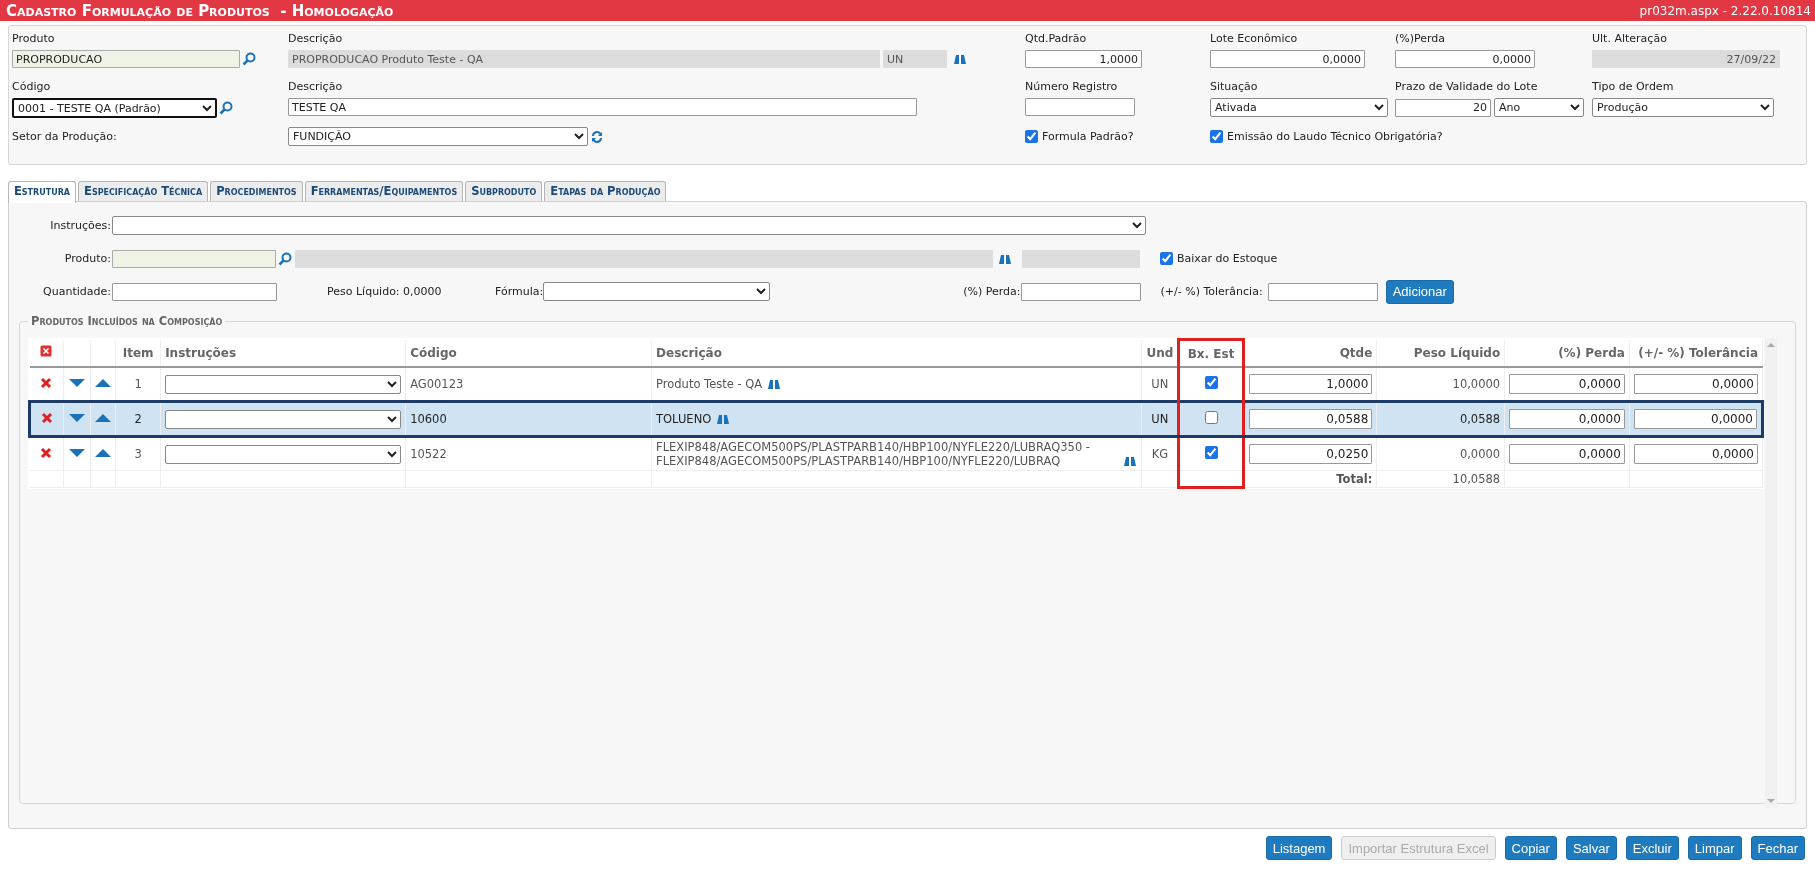  Describe the element at coordinates (992, 291) in the screenshot. I see `field-label: (%) Perda:` at that location.